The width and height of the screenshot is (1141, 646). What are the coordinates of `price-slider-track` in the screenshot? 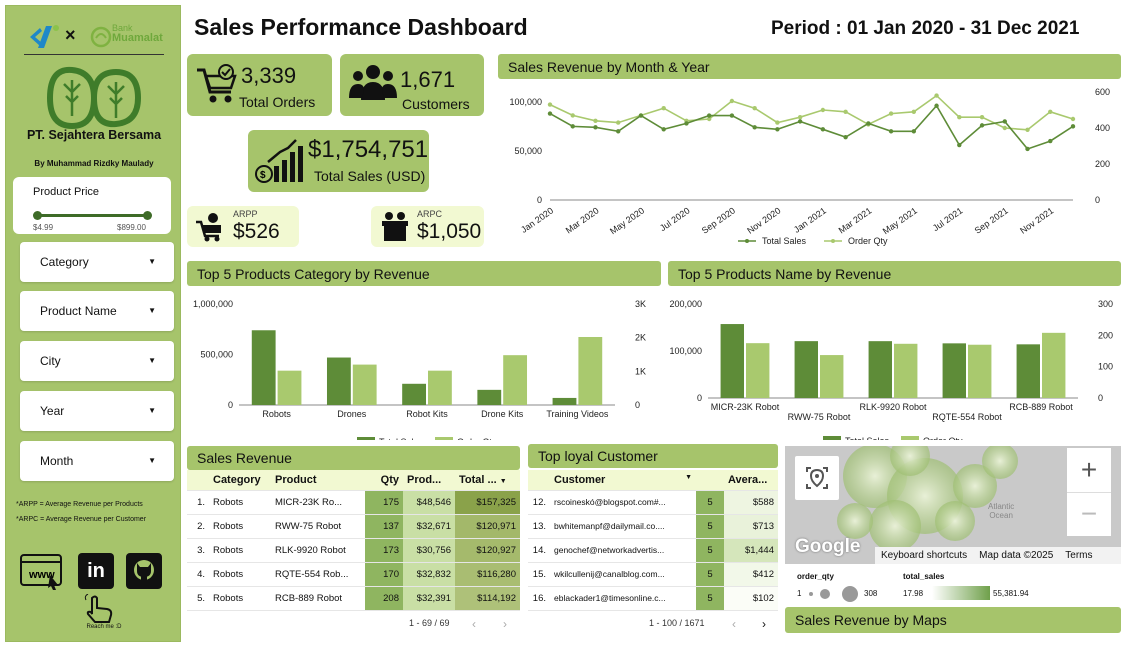 It's located at (92, 215).